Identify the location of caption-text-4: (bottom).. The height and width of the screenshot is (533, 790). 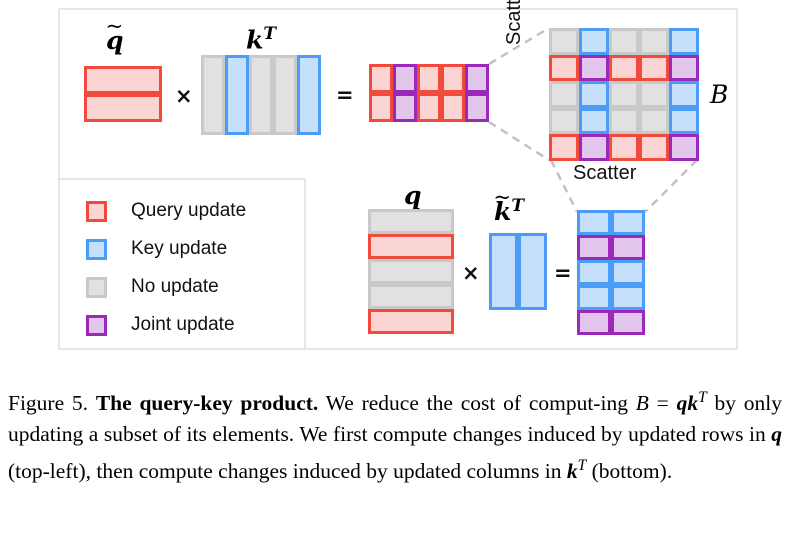
(629, 471).